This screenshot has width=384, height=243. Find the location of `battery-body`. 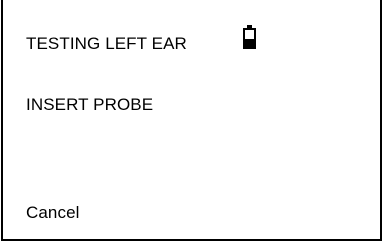

battery-body is located at coordinates (249, 38).